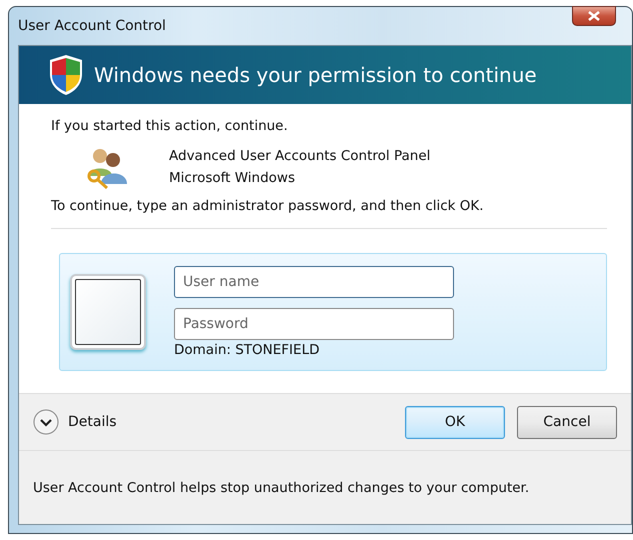  I want to click on domain-label: Domain: STONEFIELD, so click(247, 350).